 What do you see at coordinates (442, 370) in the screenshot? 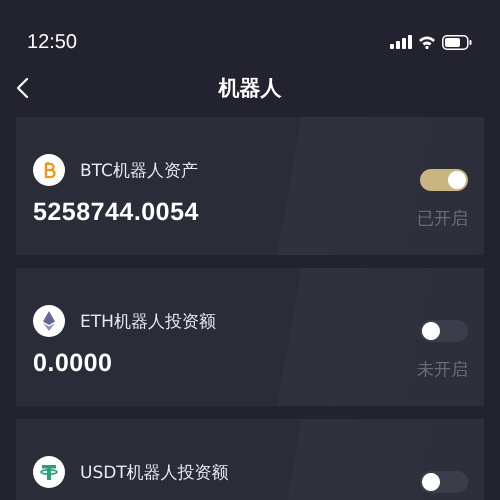
I see `status-label: 未开启` at bounding box center [442, 370].